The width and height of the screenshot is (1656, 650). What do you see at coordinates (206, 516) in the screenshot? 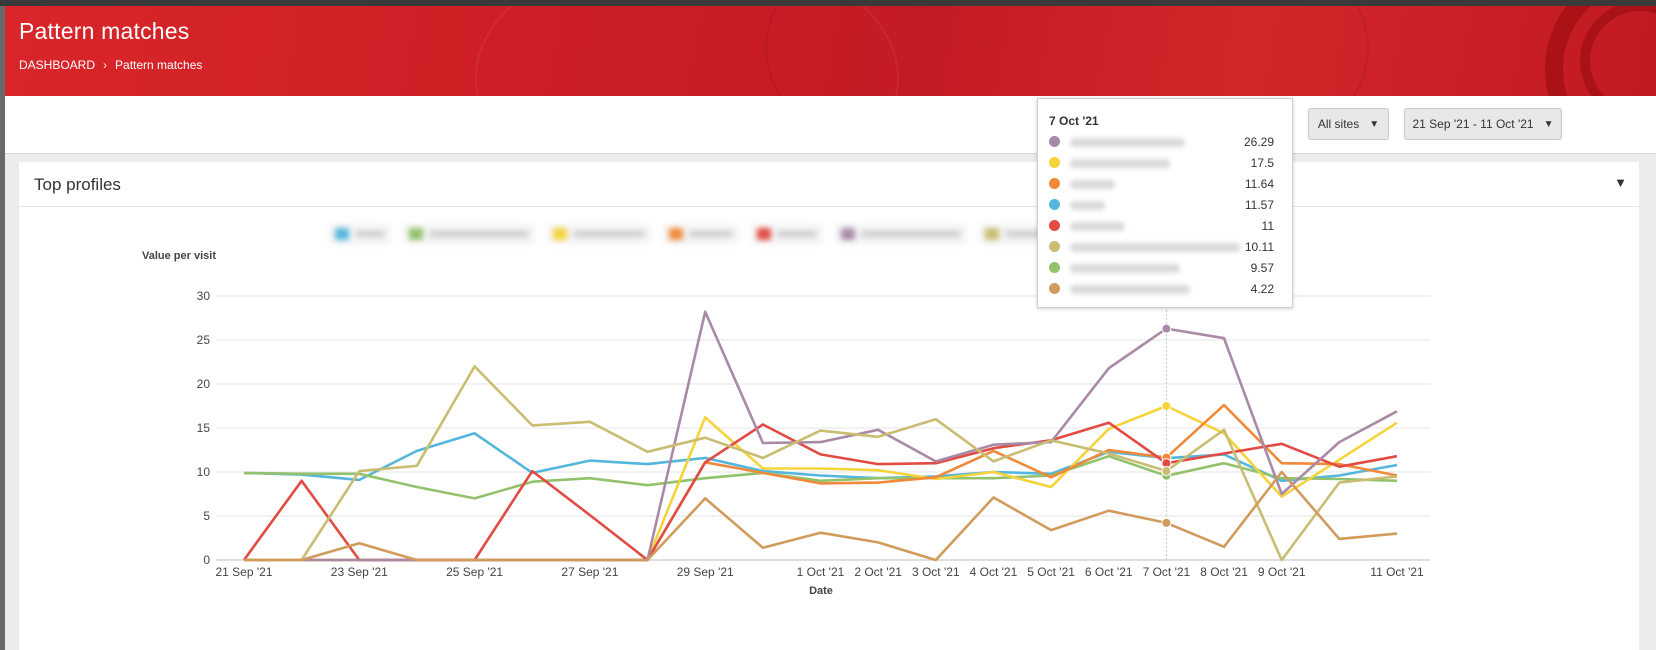
I see `y-tick-label: 5` at bounding box center [206, 516].